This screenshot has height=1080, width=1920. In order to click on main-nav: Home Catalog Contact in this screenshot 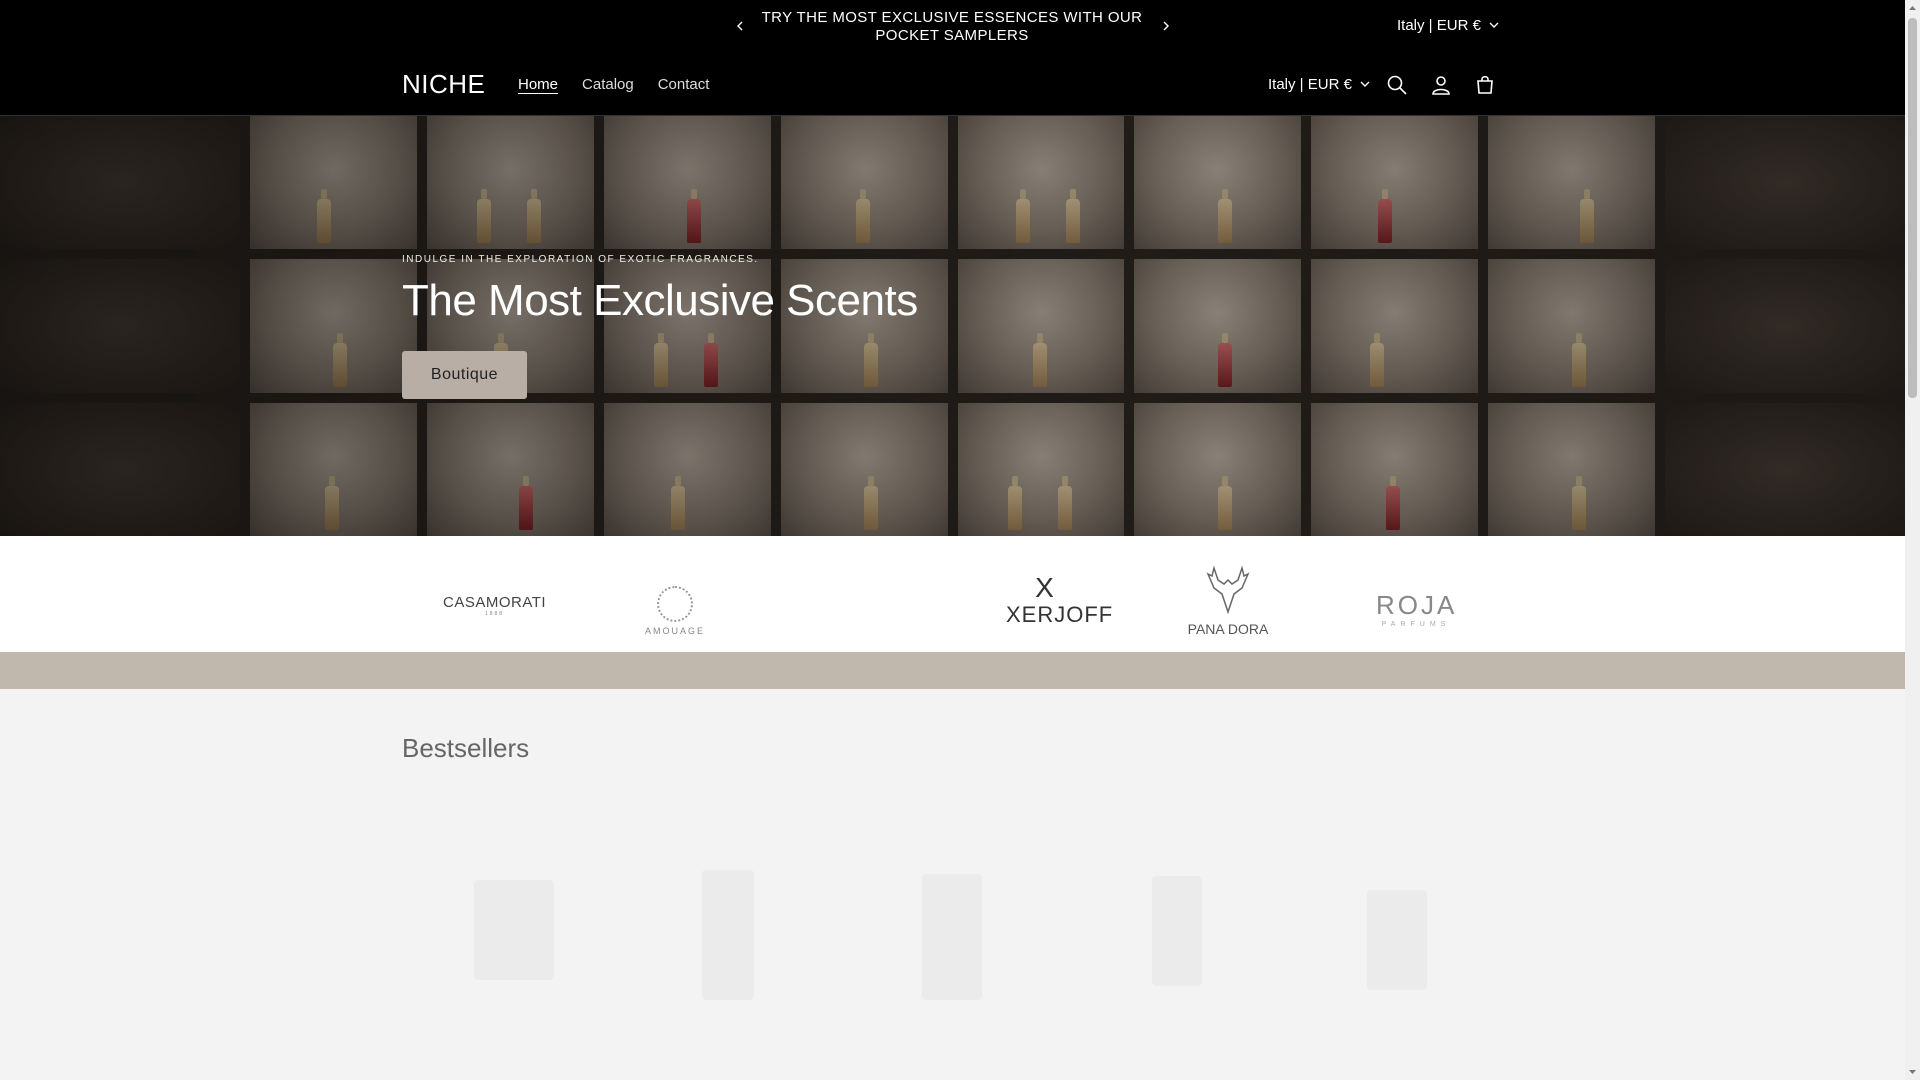, I will do `click(613, 84)`.